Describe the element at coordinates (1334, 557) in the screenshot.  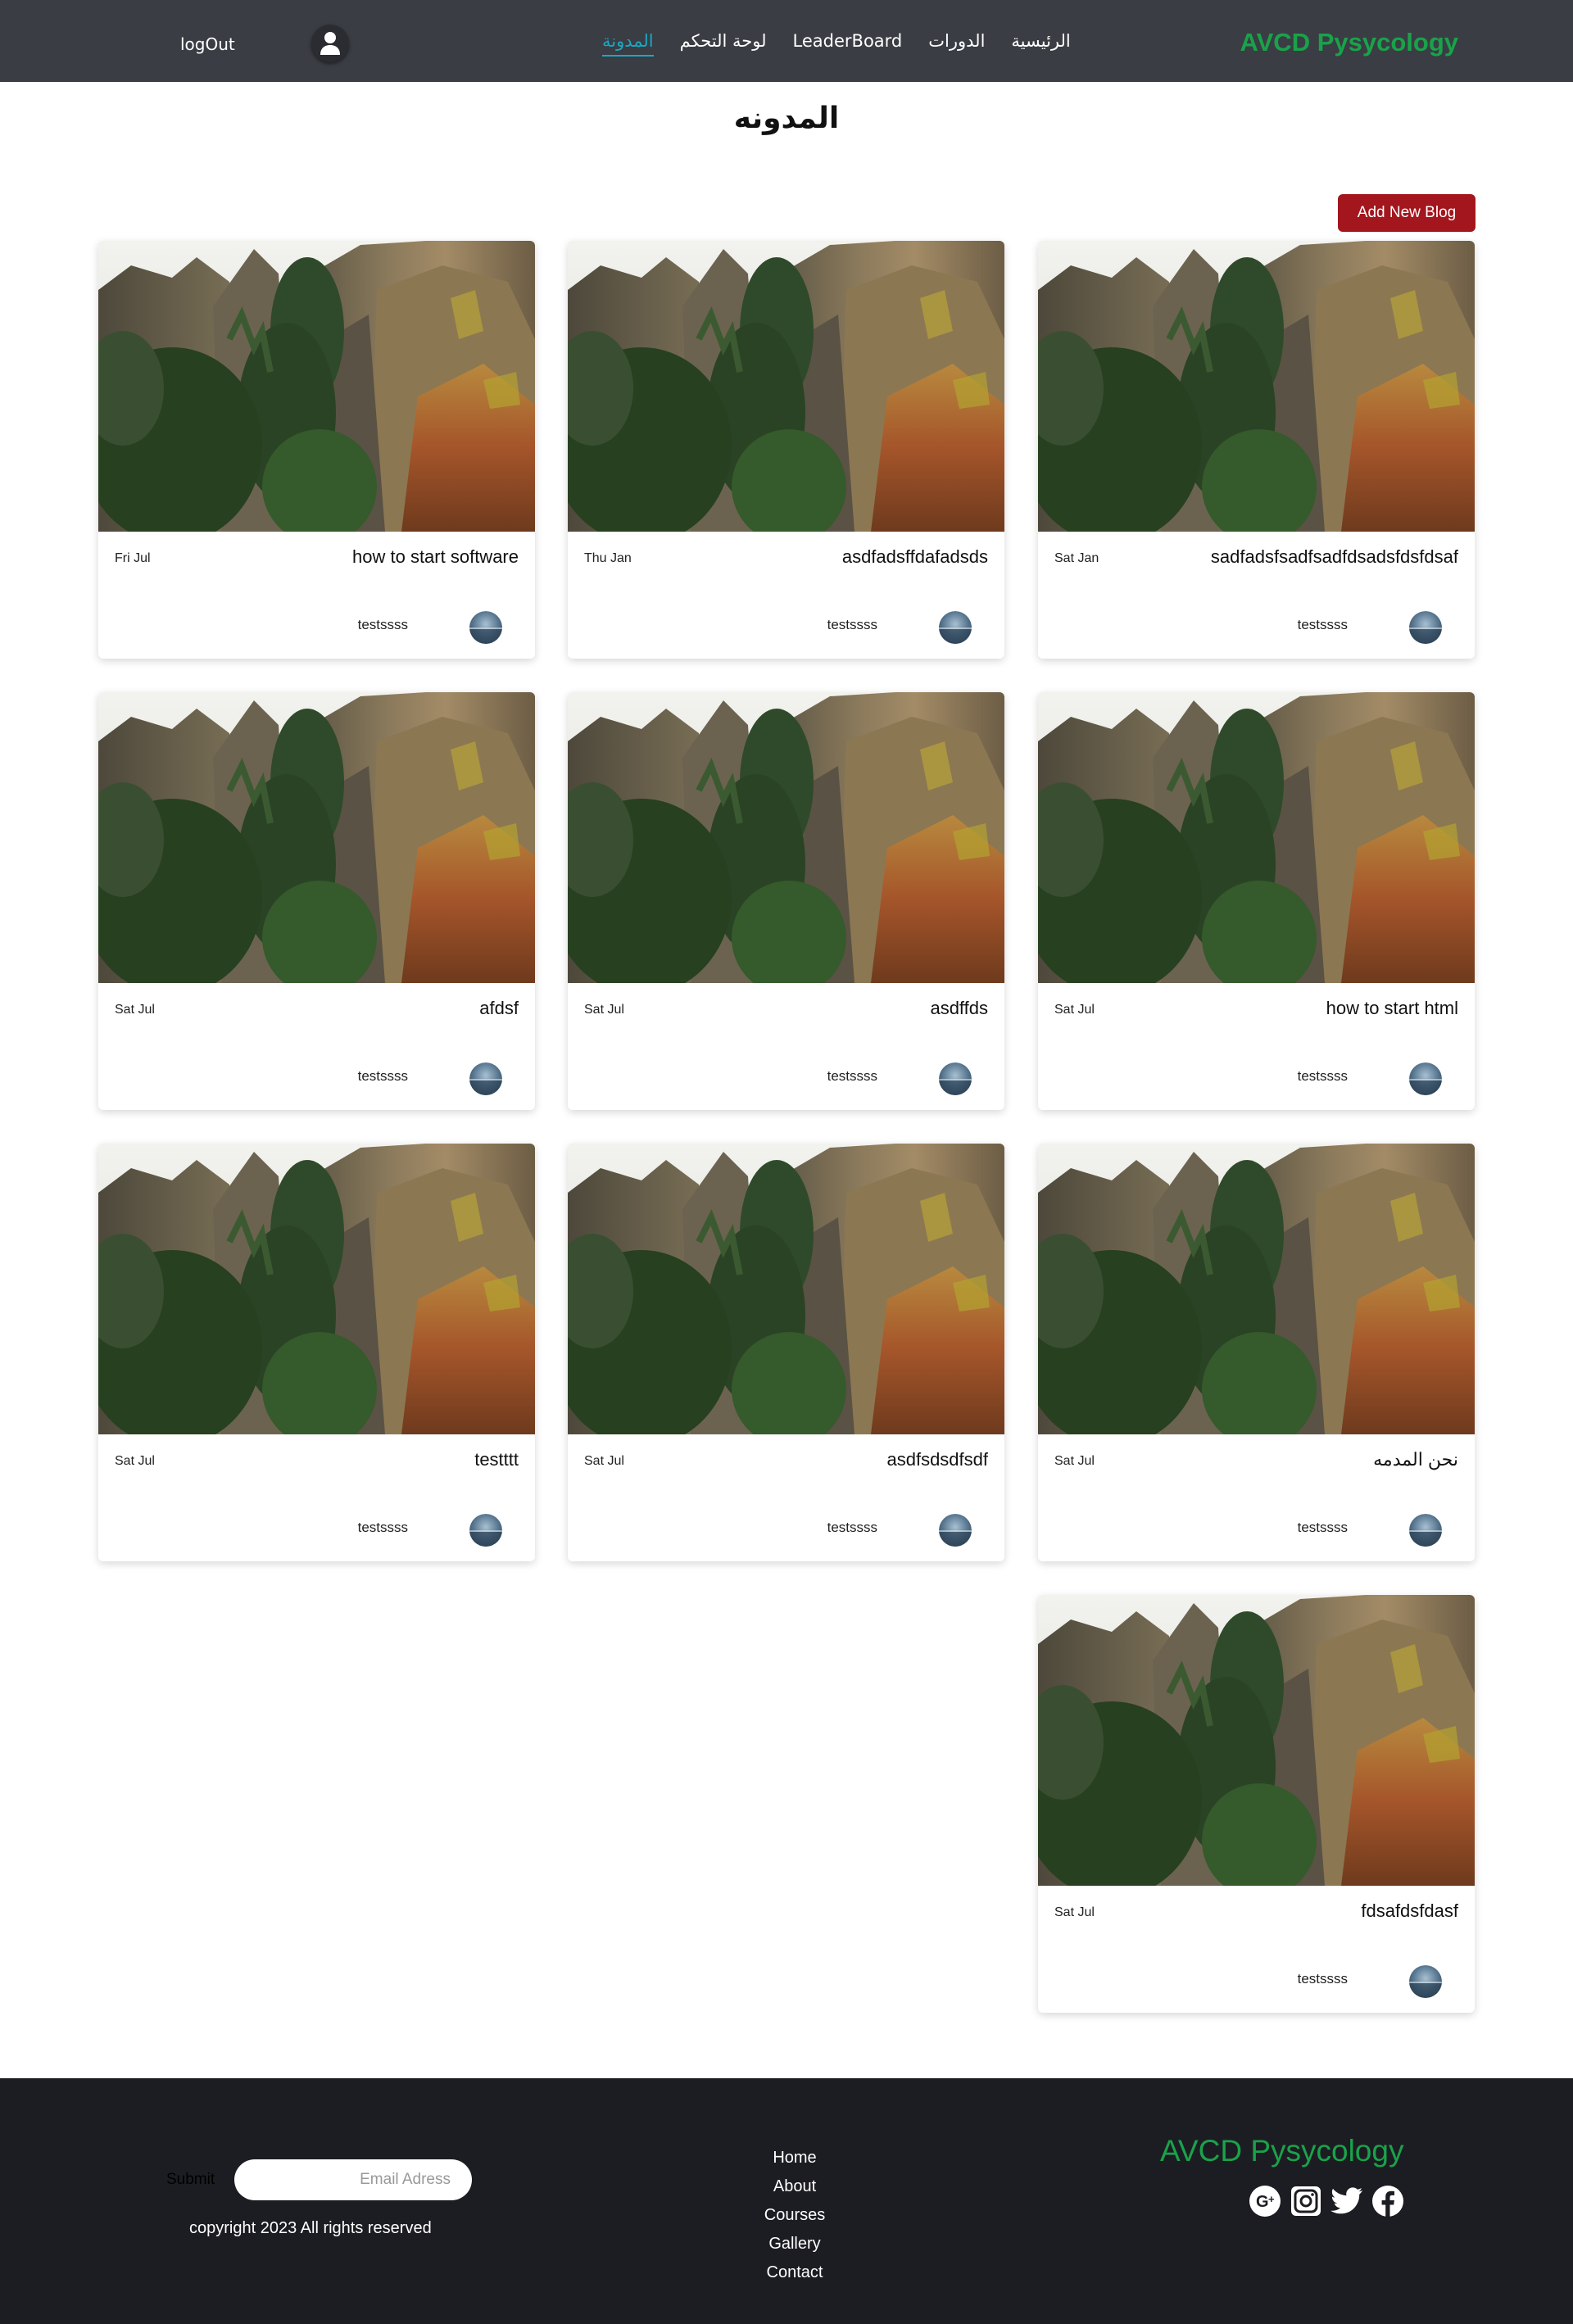
I see `blog-card-title: sadfadsfsadfsadfdsadsfdsfdsaf` at that location.